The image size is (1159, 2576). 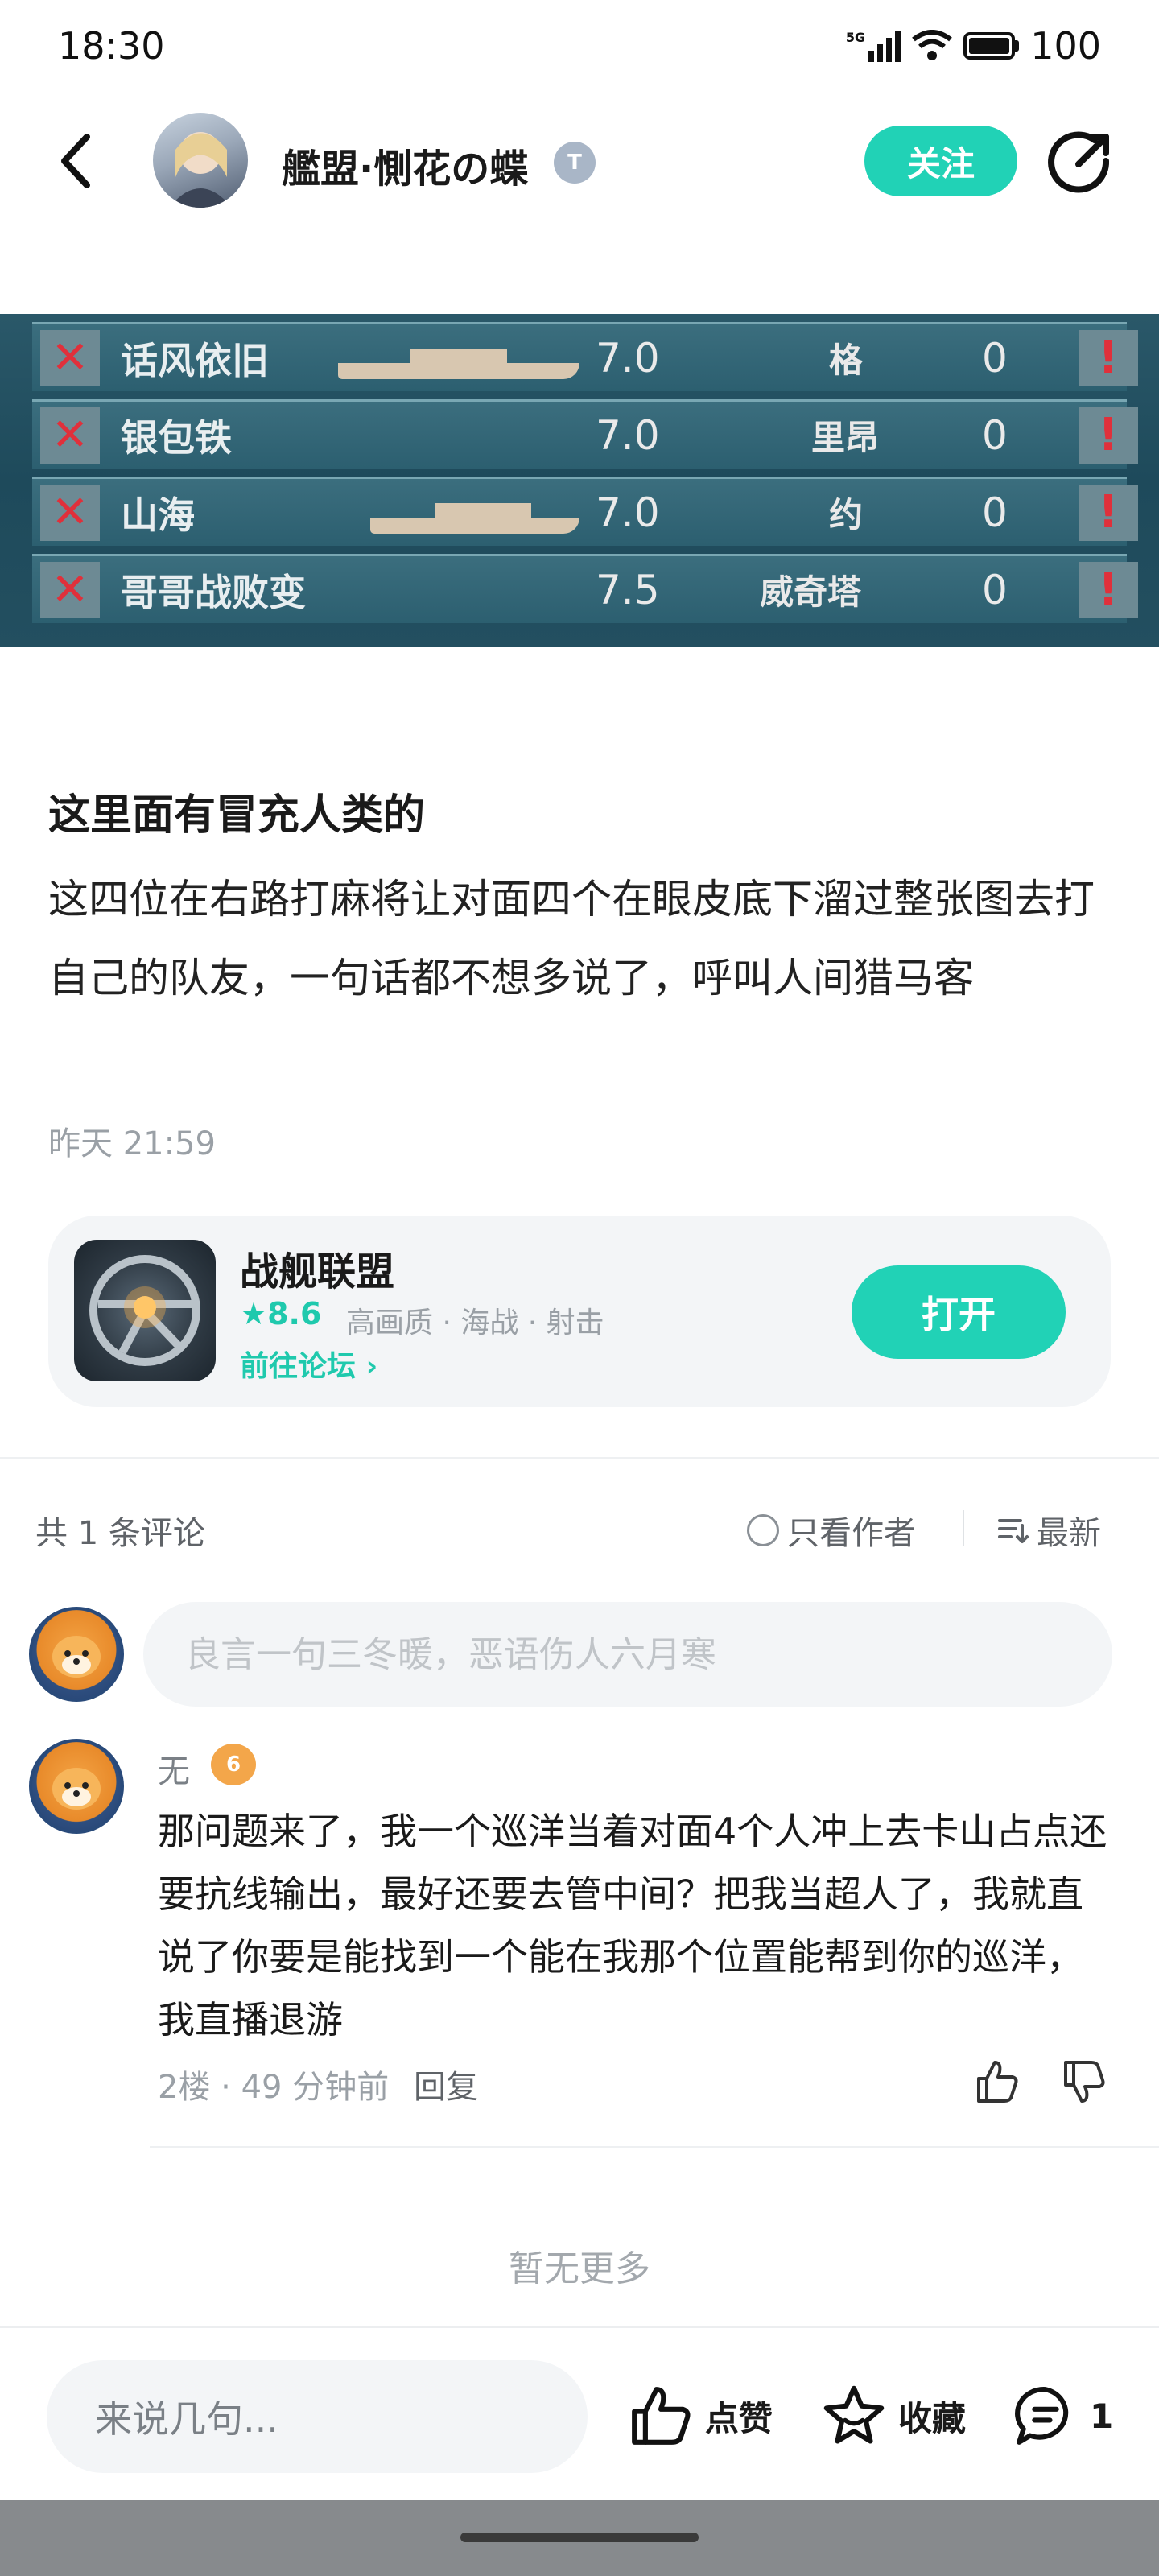 What do you see at coordinates (1083, 2082) in the screenshot?
I see `thumbs-down-icon` at bounding box center [1083, 2082].